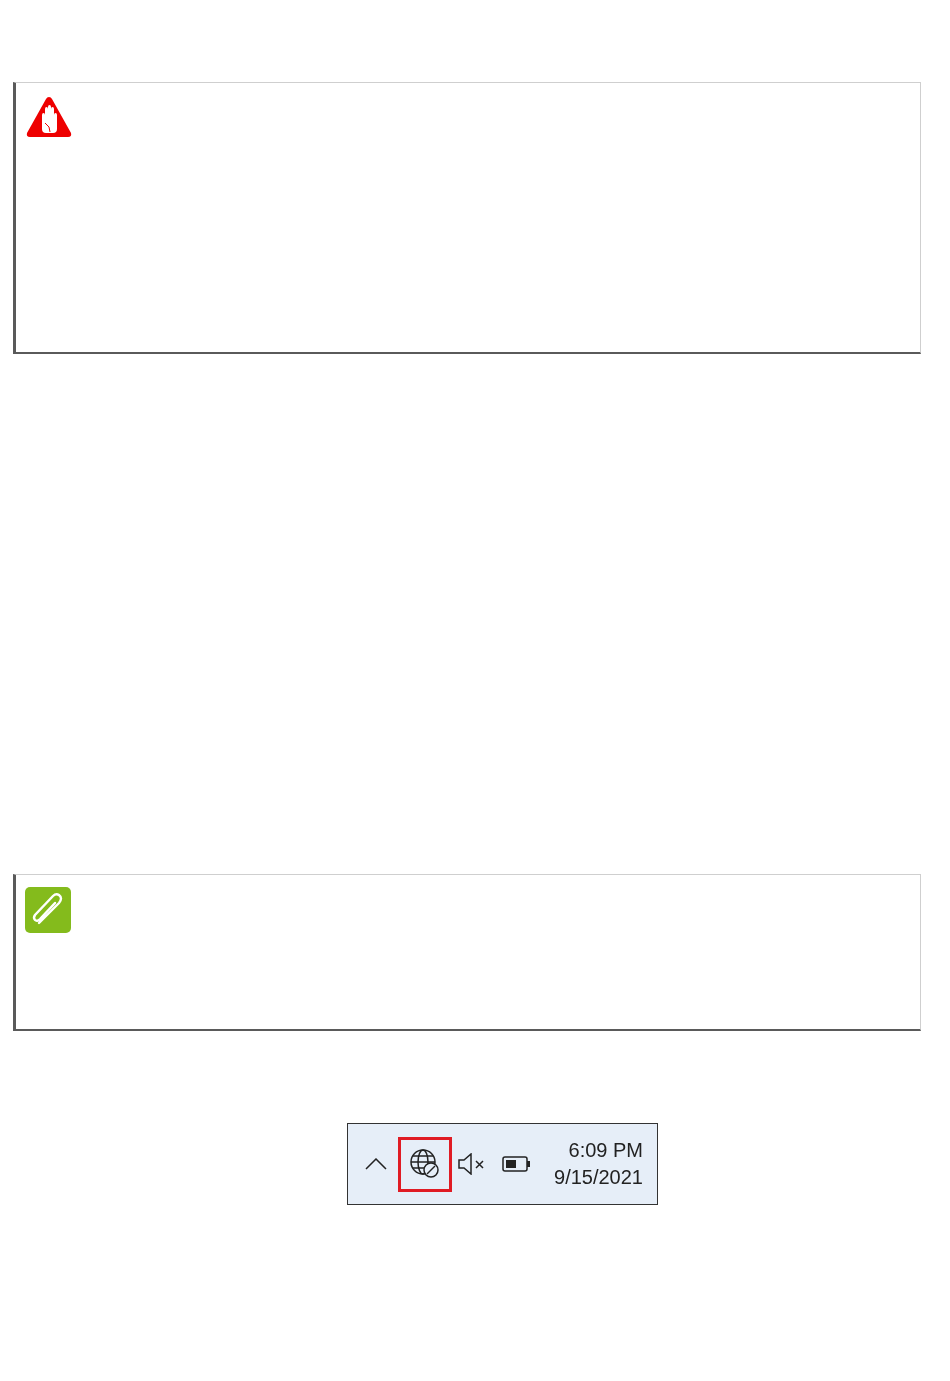  I want to click on globe-blocked-icon, so click(425, 1164).